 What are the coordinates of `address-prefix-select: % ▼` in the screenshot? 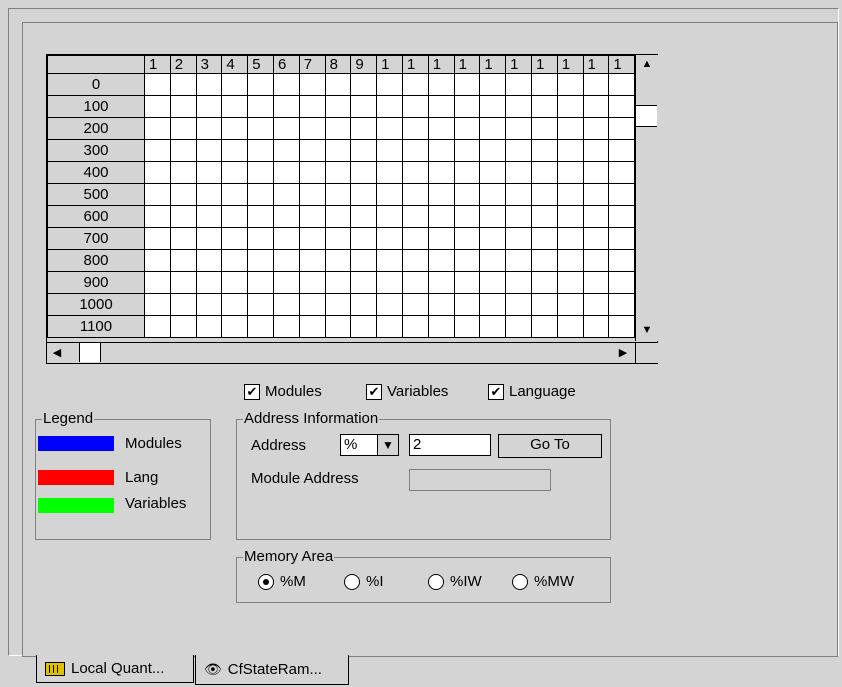 It's located at (369, 445).